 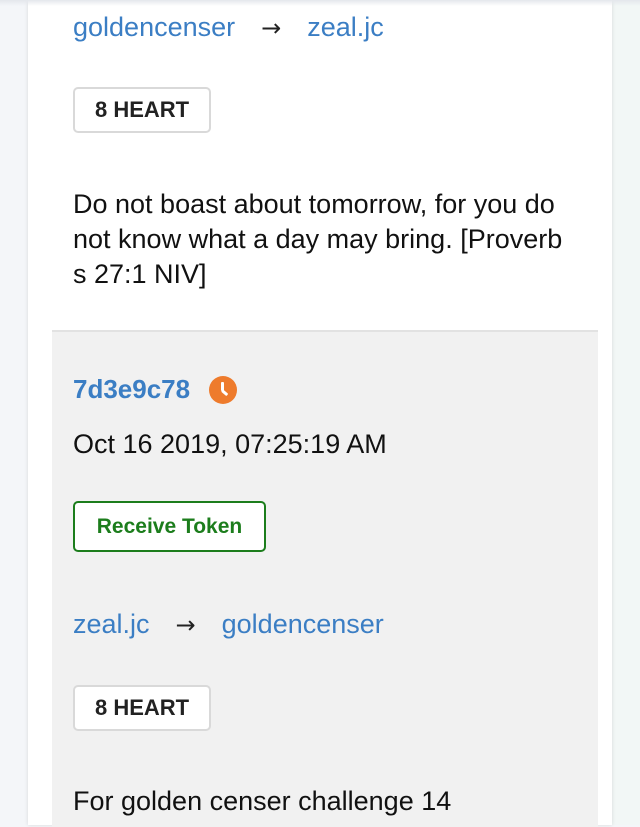 I want to click on from-account-link: goldencenser, so click(x=154, y=27).